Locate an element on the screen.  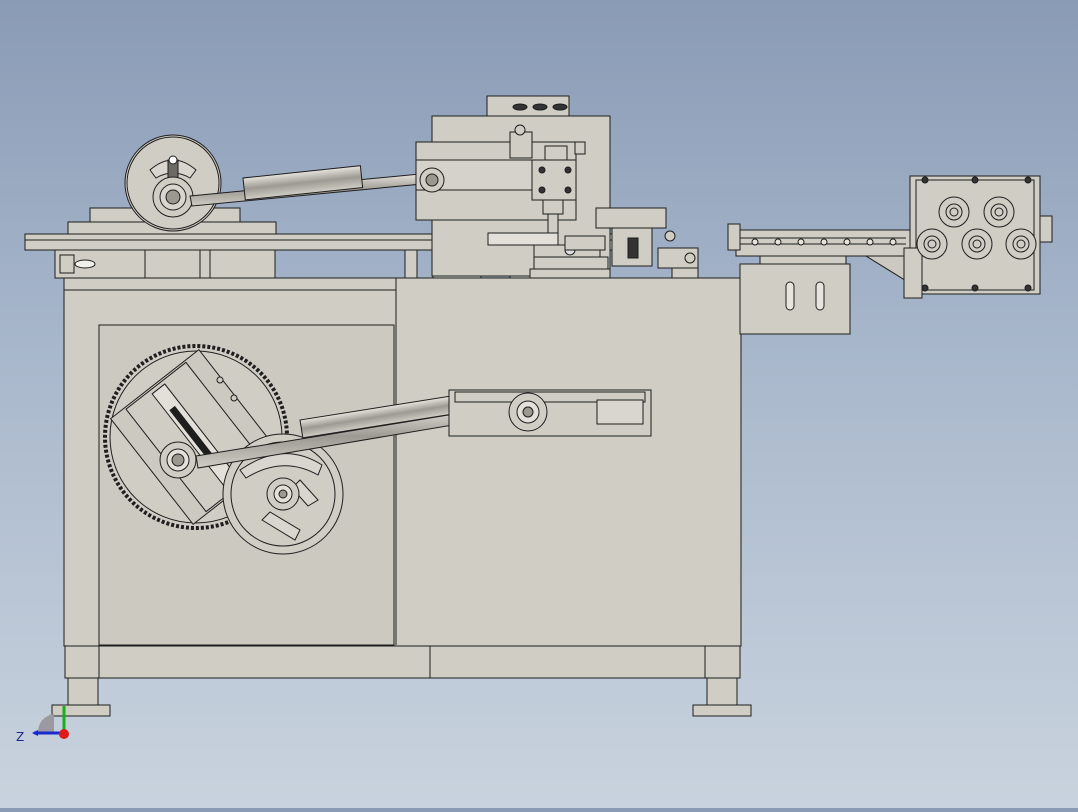
straightener-box is located at coordinates (978, 237).